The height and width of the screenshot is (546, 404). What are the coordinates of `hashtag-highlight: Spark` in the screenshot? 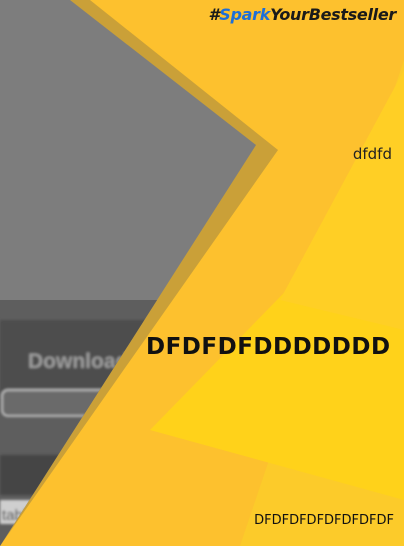 It's located at (245, 14).